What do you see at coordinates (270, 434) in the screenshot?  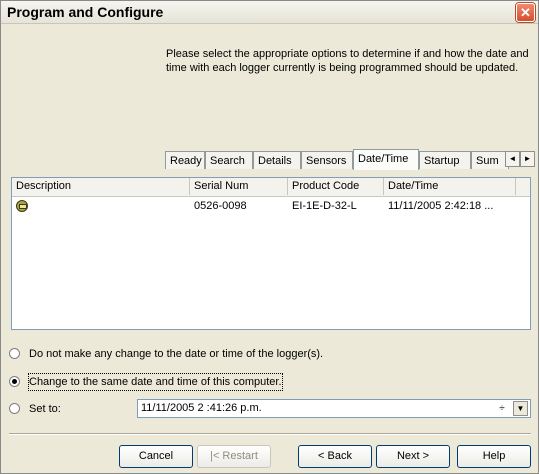 I see `divider` at bounding box center [270, 434].